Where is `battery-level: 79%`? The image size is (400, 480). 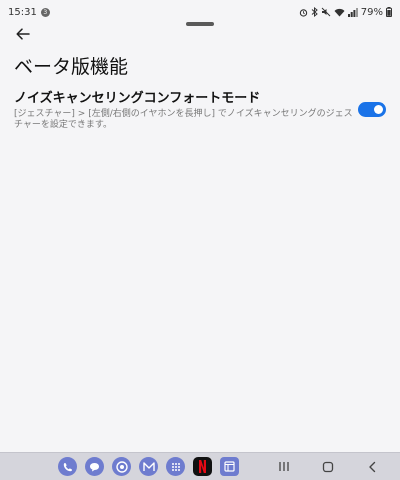
battery-level: 79% is located at coordinates (371, 12).